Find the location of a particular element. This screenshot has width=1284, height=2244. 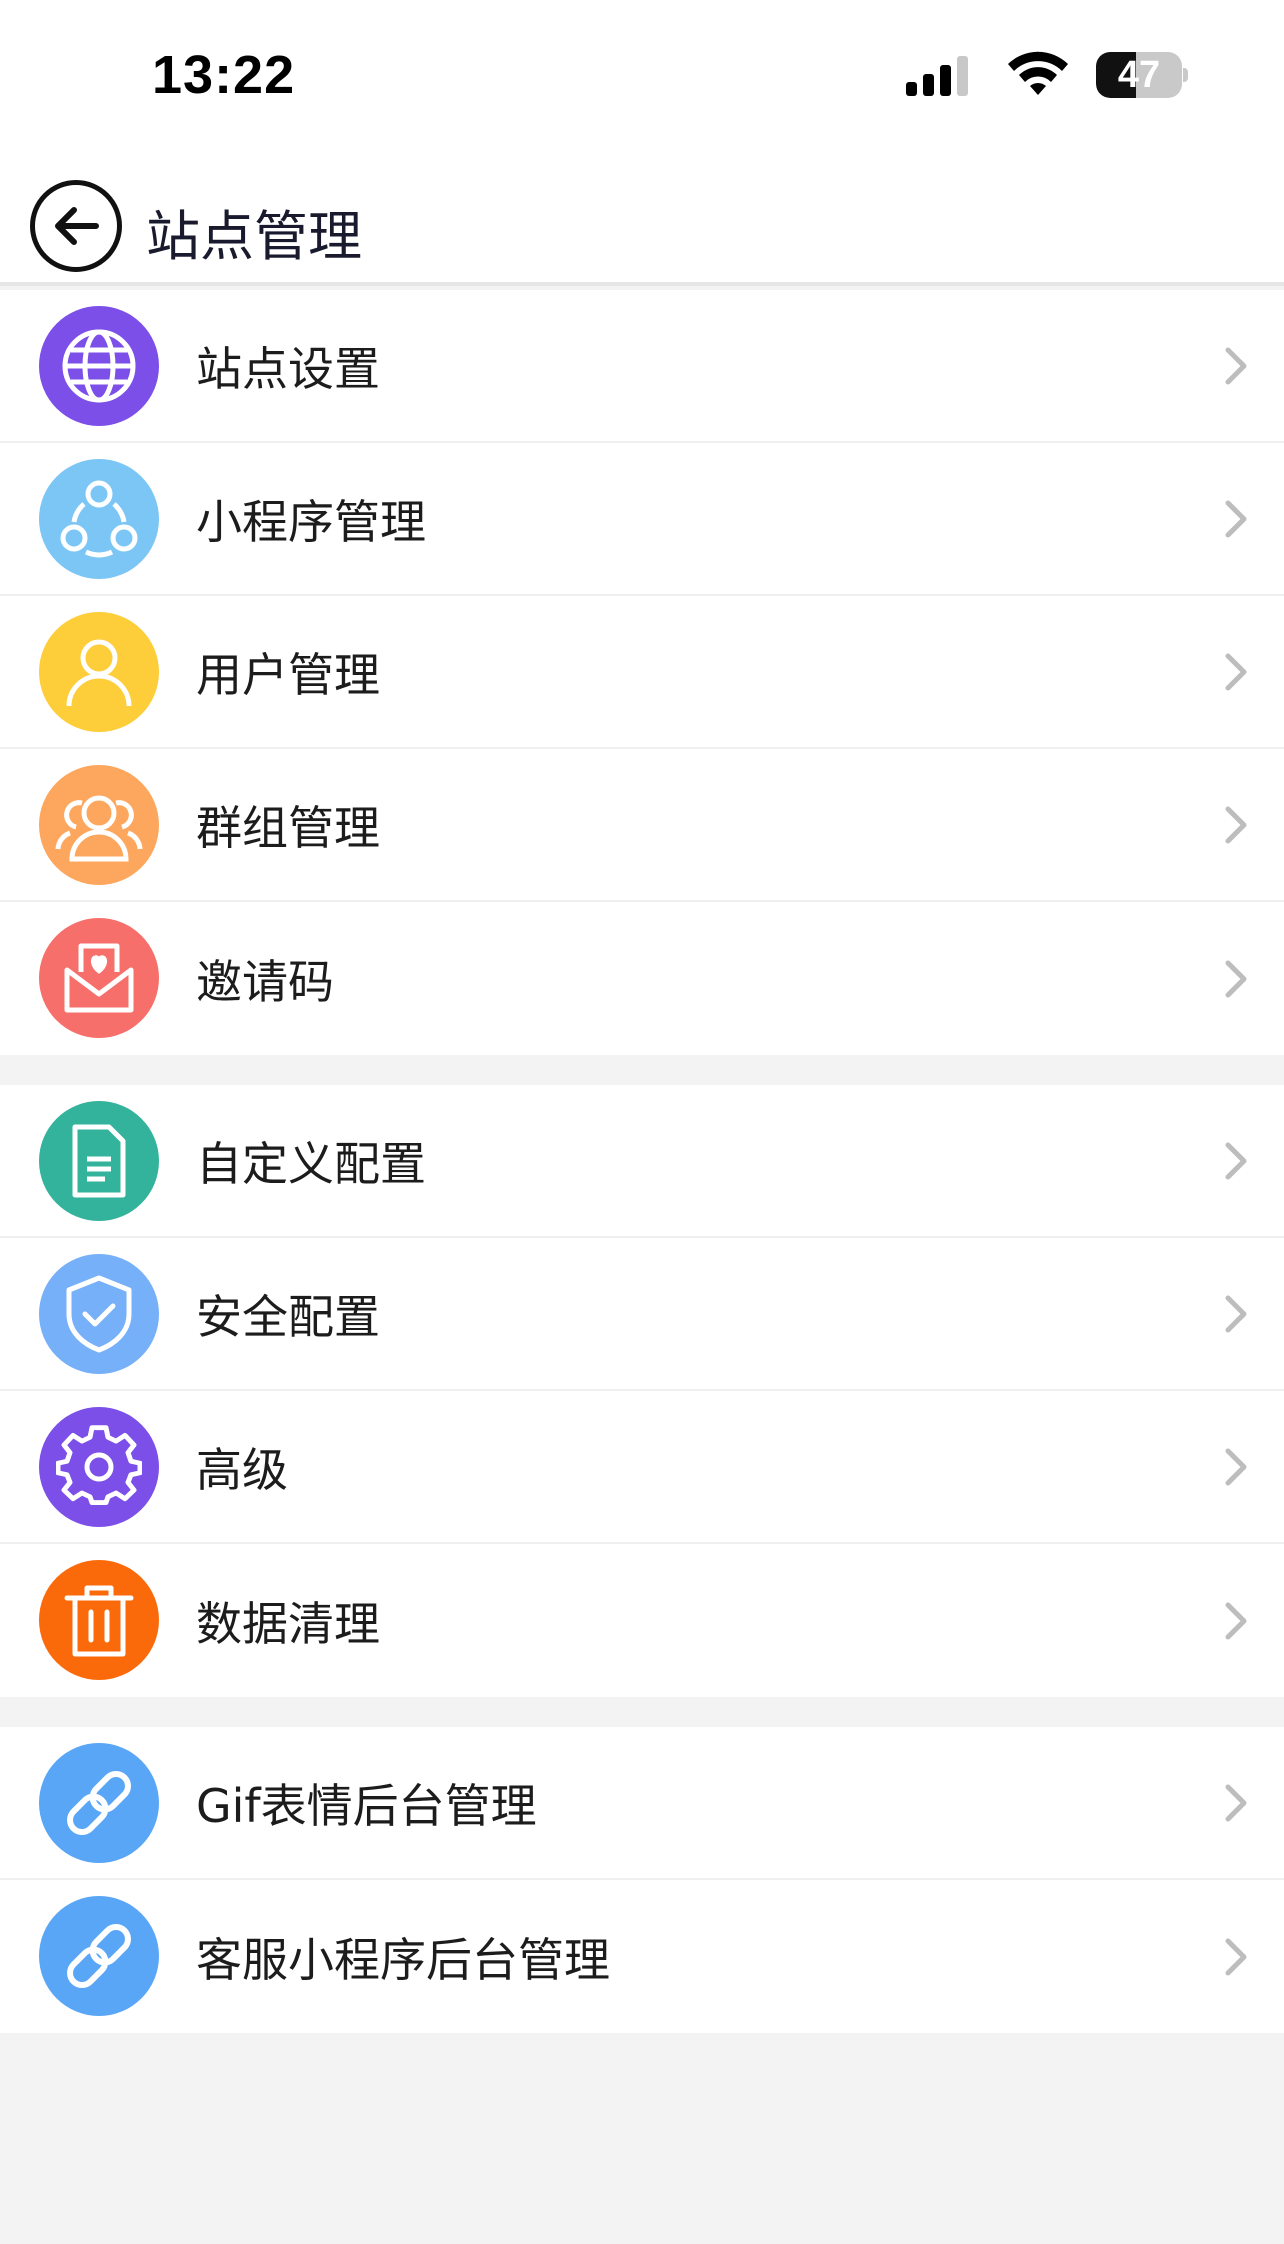

battery-icon: 47 is located at coordinates (1142, 75).